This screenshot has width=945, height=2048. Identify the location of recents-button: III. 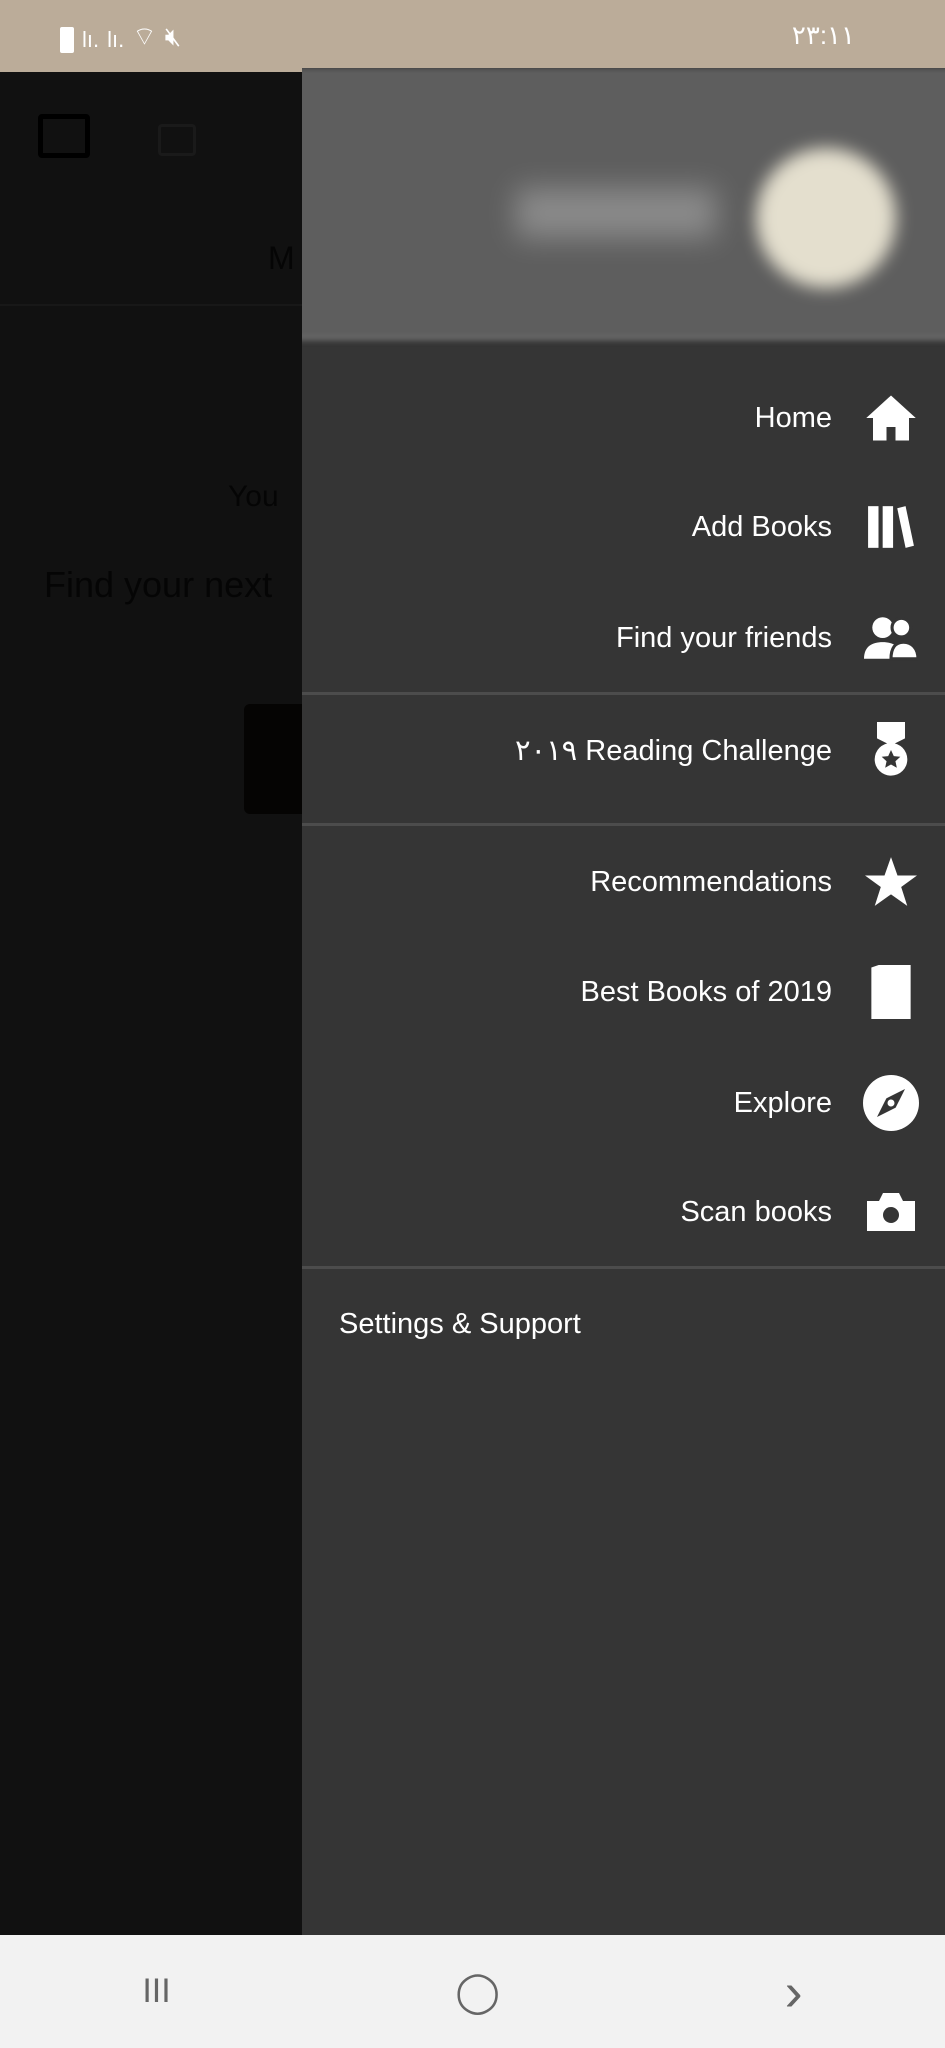
(156, 1991).